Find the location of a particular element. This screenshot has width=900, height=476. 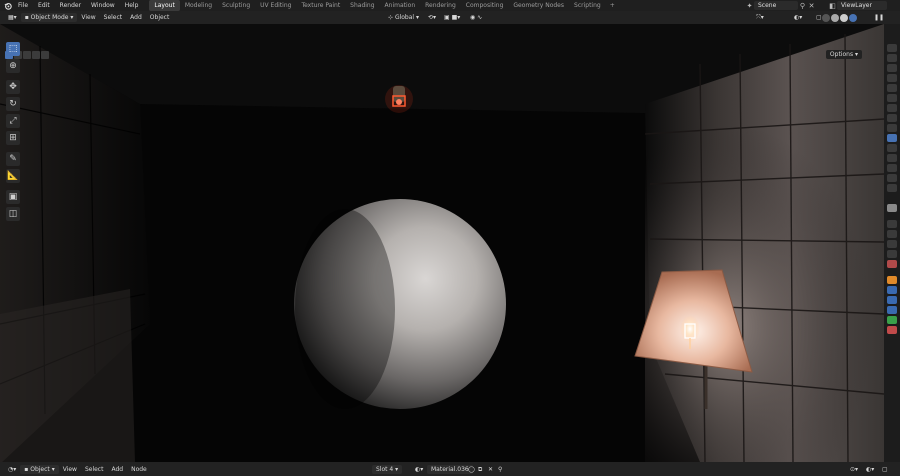

annotate-icon: ✎ is located at coordinates (13, 159).